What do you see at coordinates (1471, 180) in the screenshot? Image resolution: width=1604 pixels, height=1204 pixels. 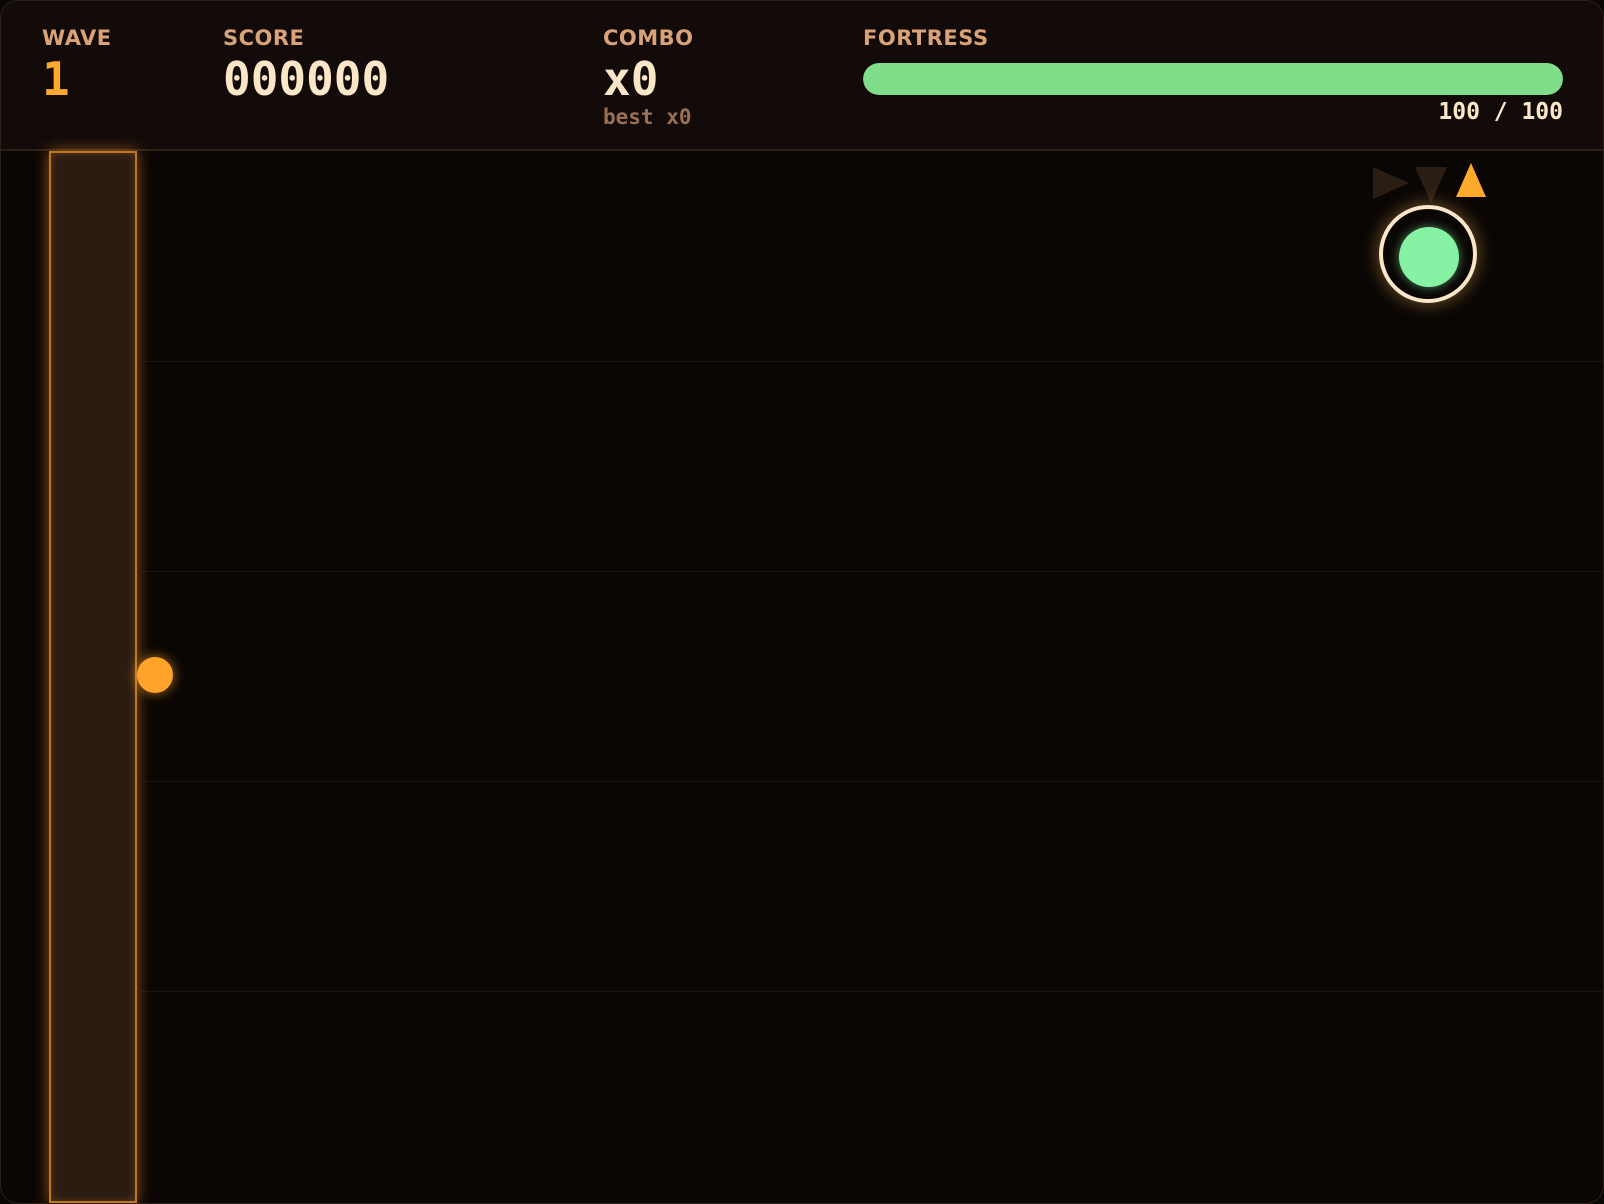 I see `arrow-up-icon` at bounding box center [1471, 180].